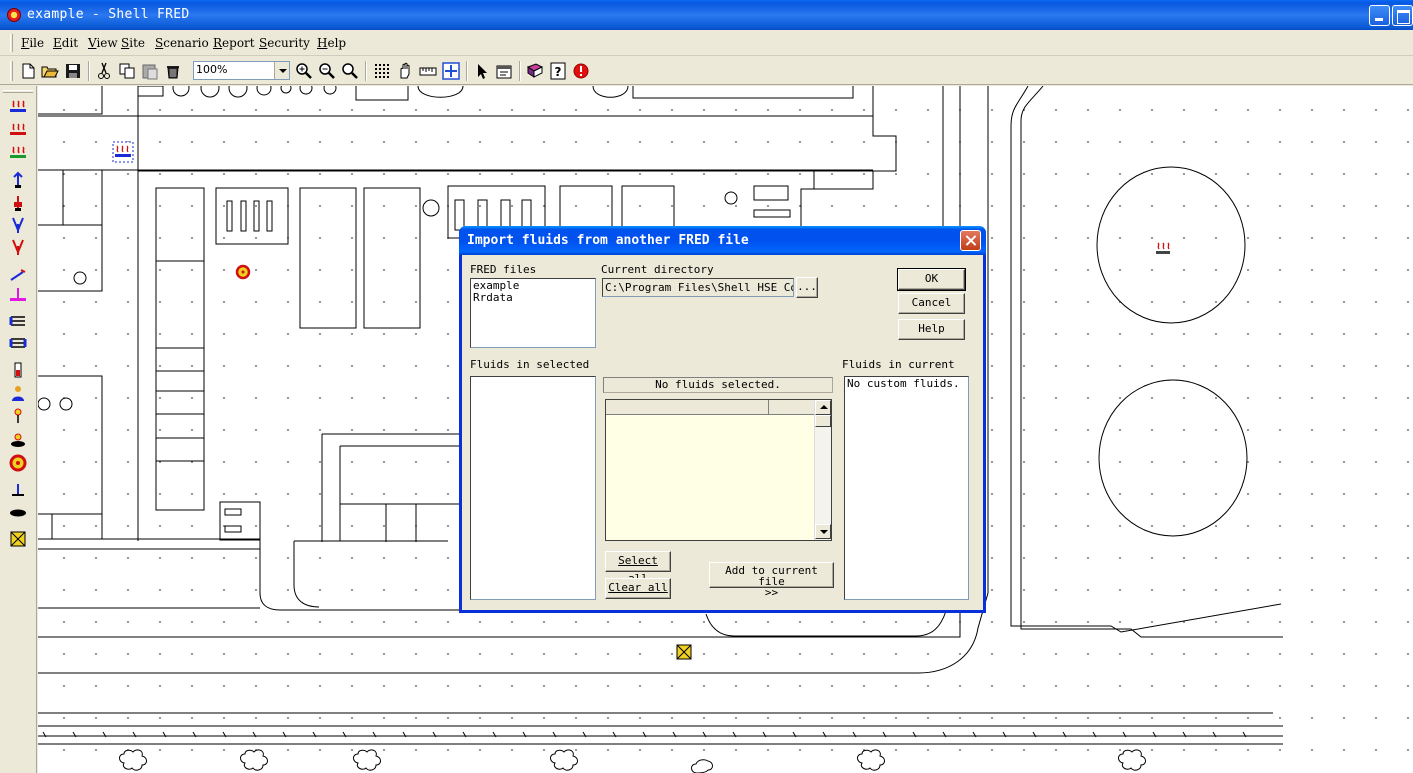  Describe the element at coordinates (482, 71) in the screenshot. I see `pointer-icon` at that location.